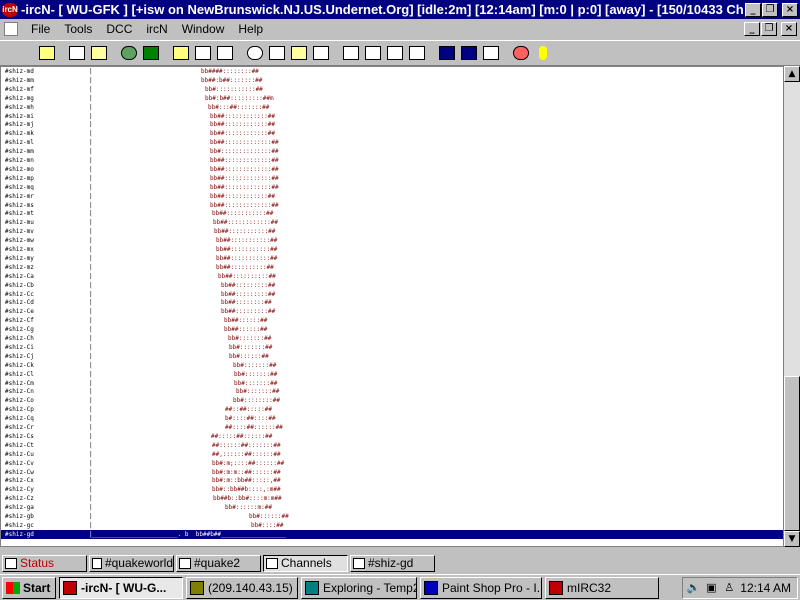 The width and height of the screenshot is (800, 600). Describe the element at coordinates (753, 9) in the screenshot. I see `minimize-button: _` at that location.